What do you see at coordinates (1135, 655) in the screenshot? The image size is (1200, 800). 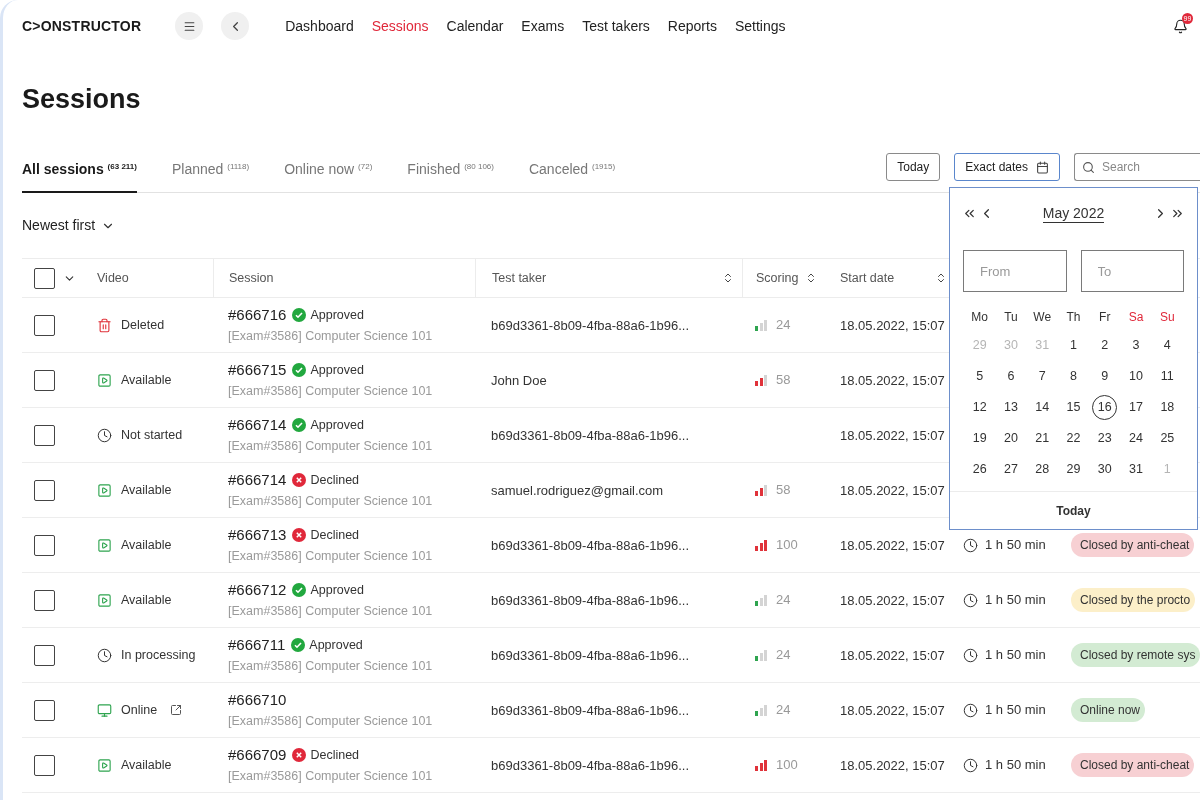 I see `status-tag: Closed by remote sys` at bounding box center [1135, 655].